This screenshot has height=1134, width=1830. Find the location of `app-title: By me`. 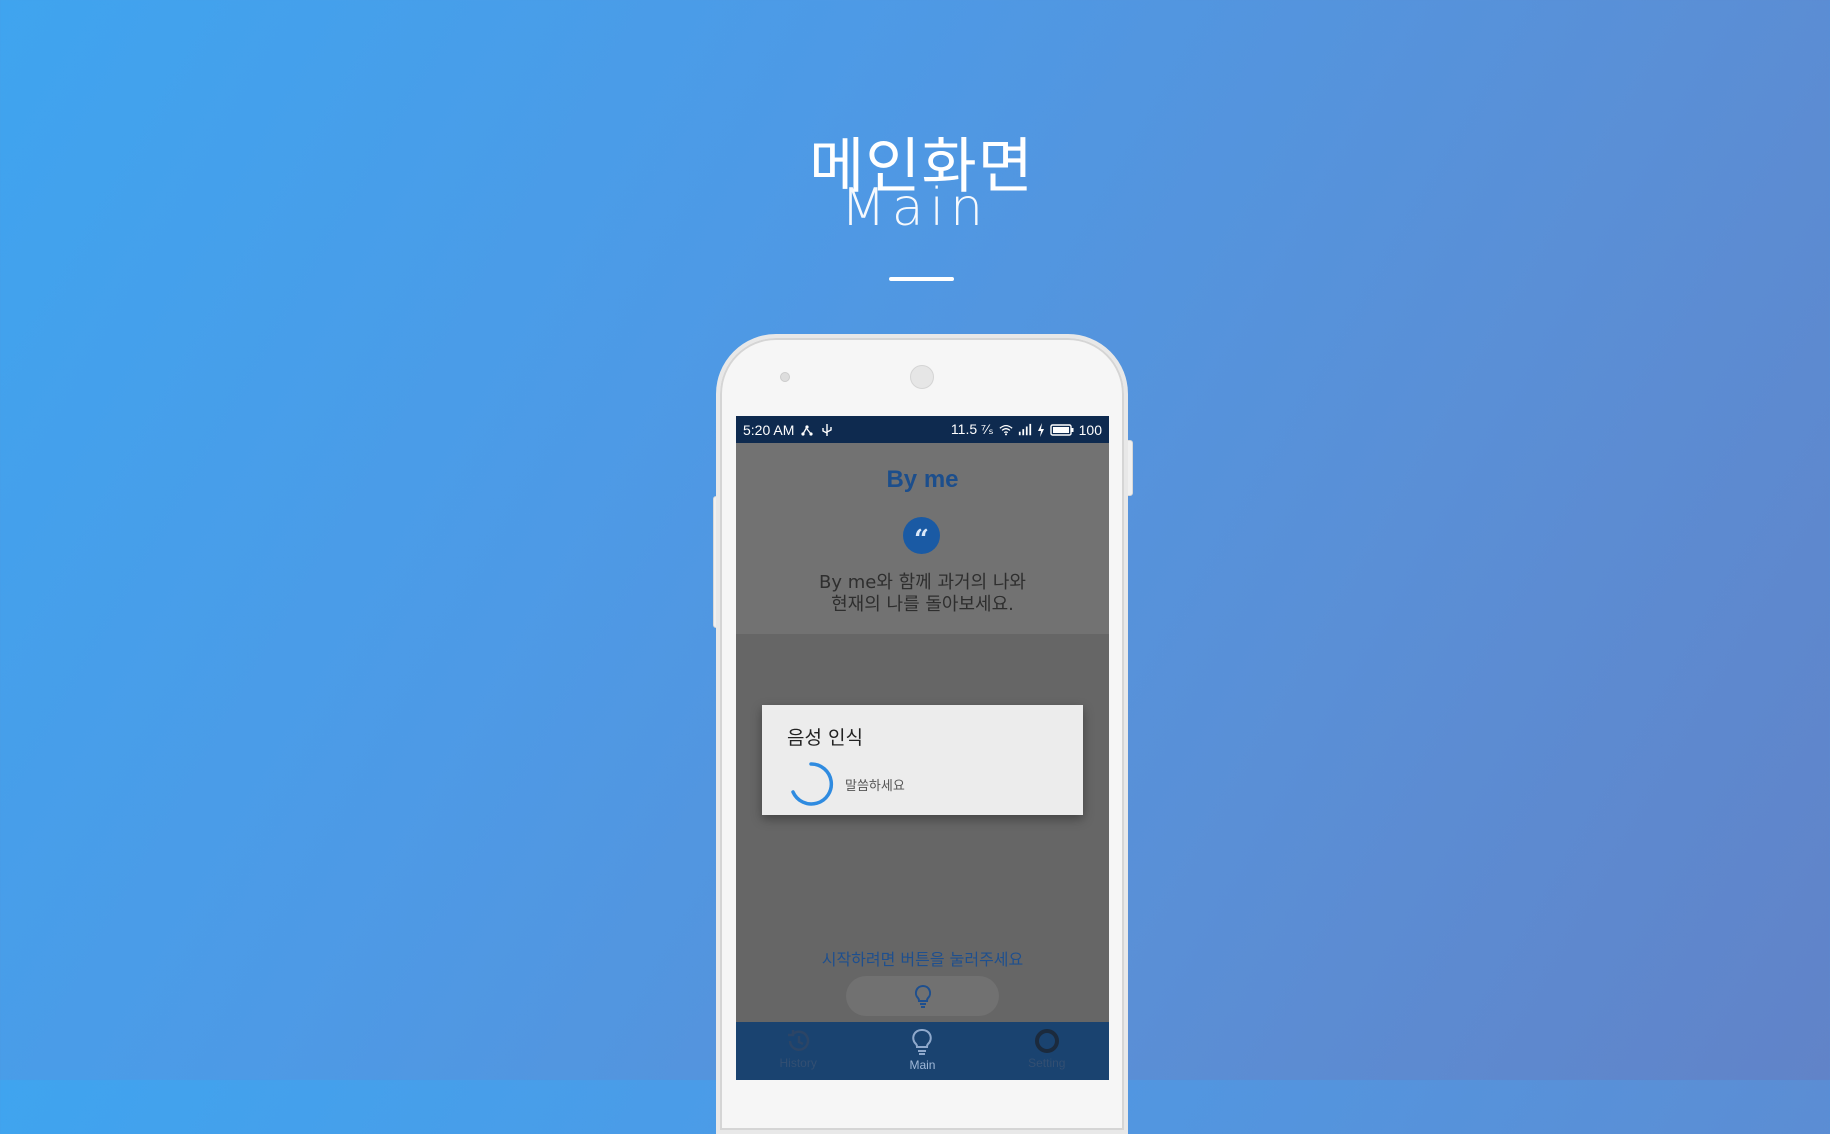

app-title: By me is located at coordinates (922, 479).